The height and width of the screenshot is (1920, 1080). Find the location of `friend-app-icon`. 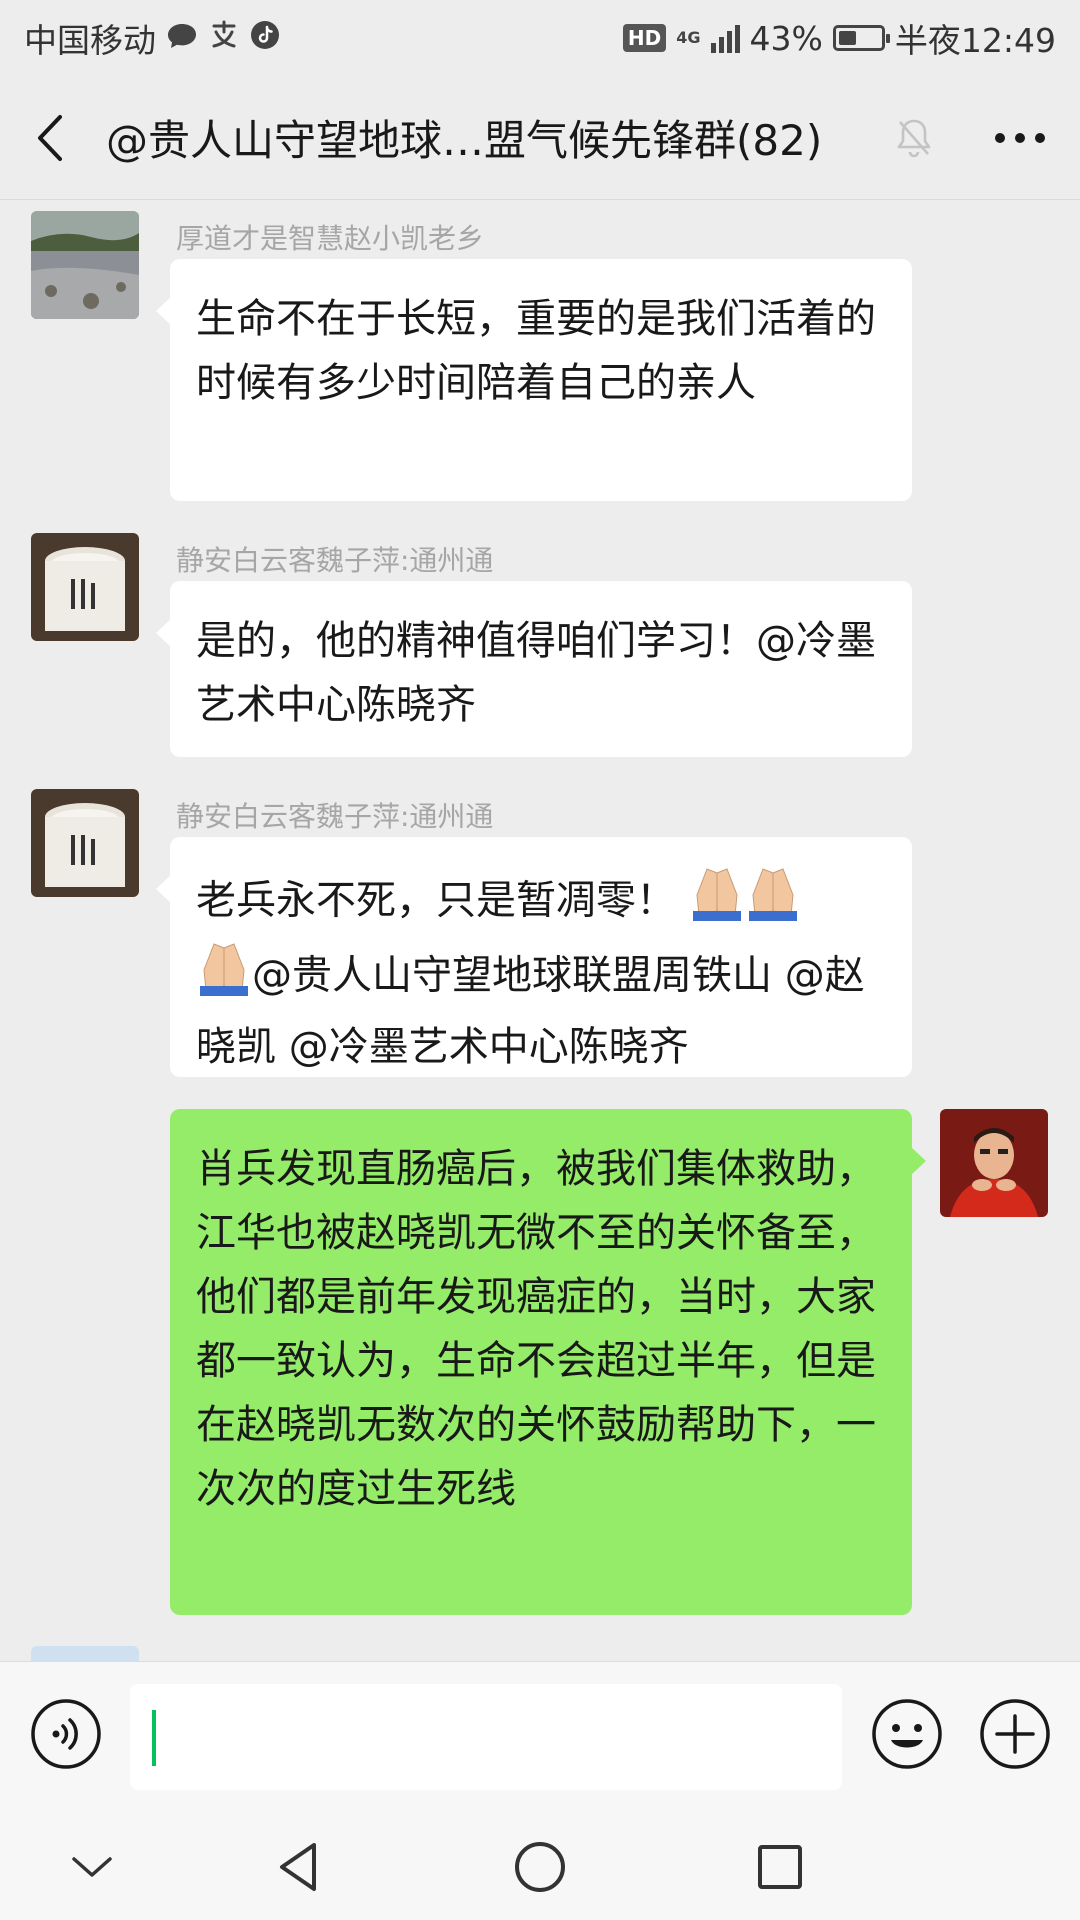

friend-app-icon is located at coordinates (224, 38).